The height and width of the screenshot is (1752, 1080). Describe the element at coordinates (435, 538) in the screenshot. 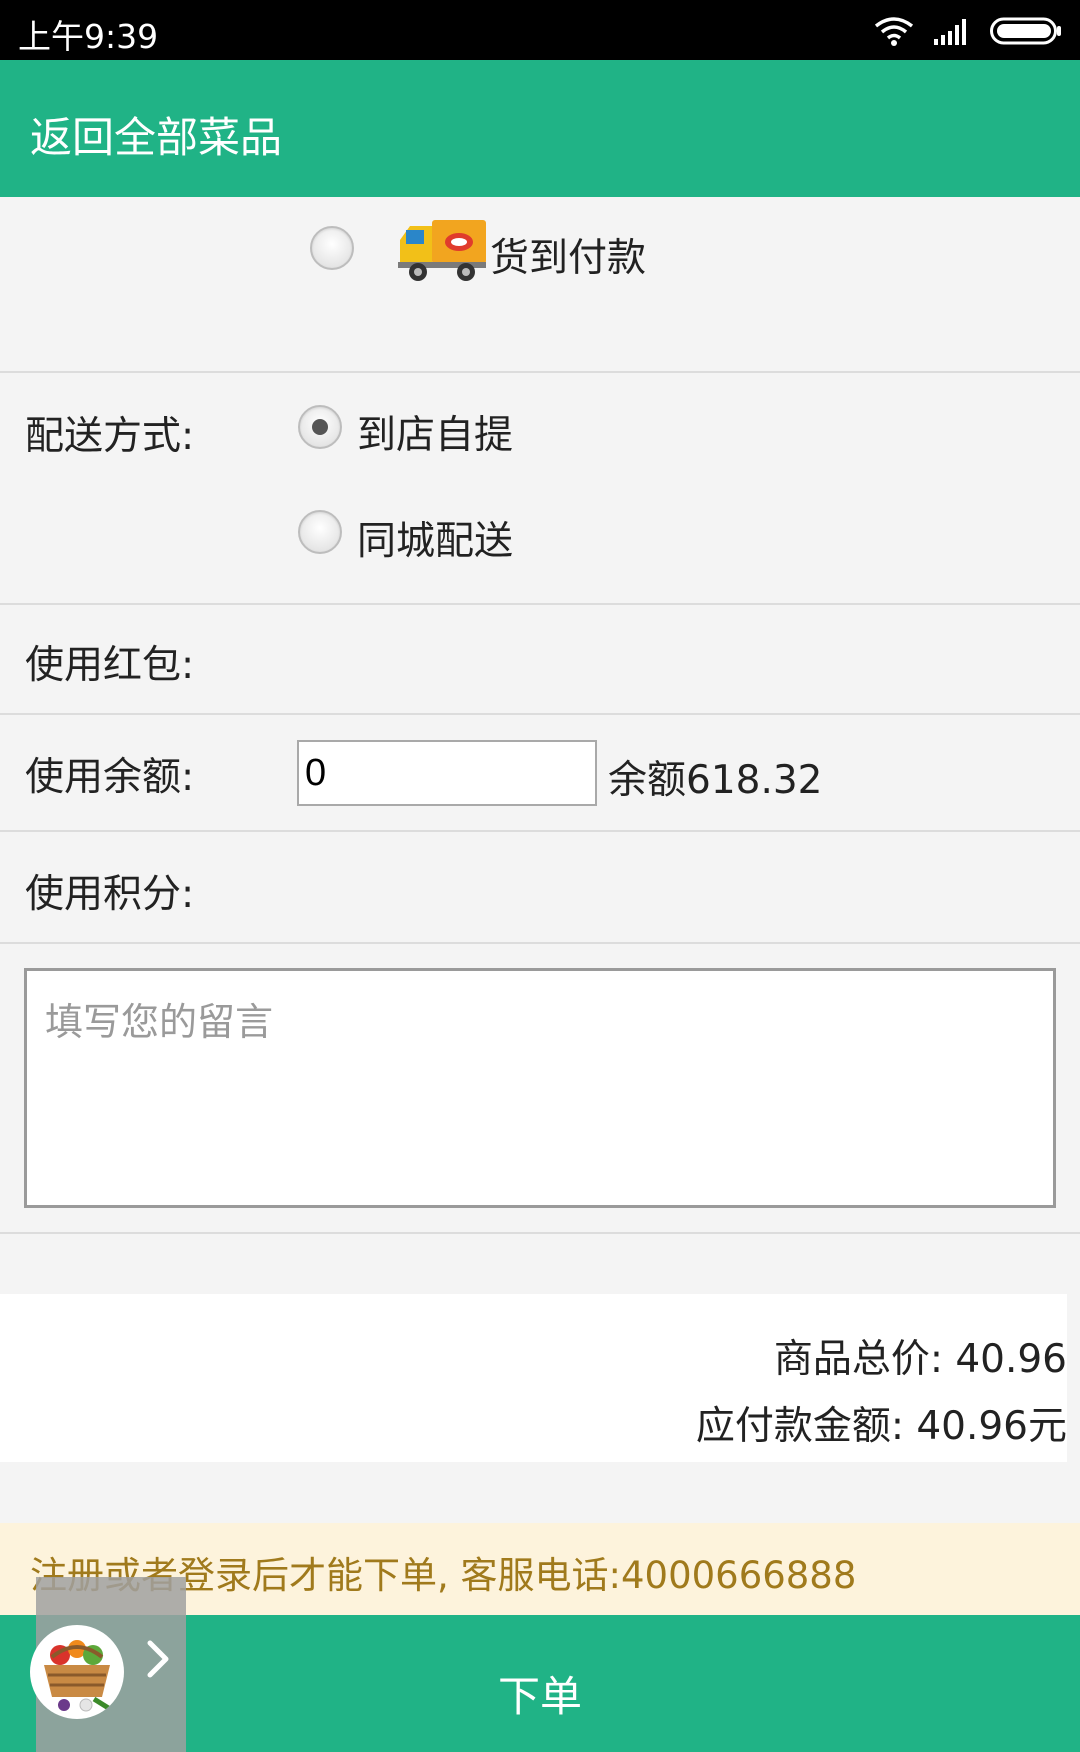

I see `city-delivery-option-label: 同城配送` at that location.